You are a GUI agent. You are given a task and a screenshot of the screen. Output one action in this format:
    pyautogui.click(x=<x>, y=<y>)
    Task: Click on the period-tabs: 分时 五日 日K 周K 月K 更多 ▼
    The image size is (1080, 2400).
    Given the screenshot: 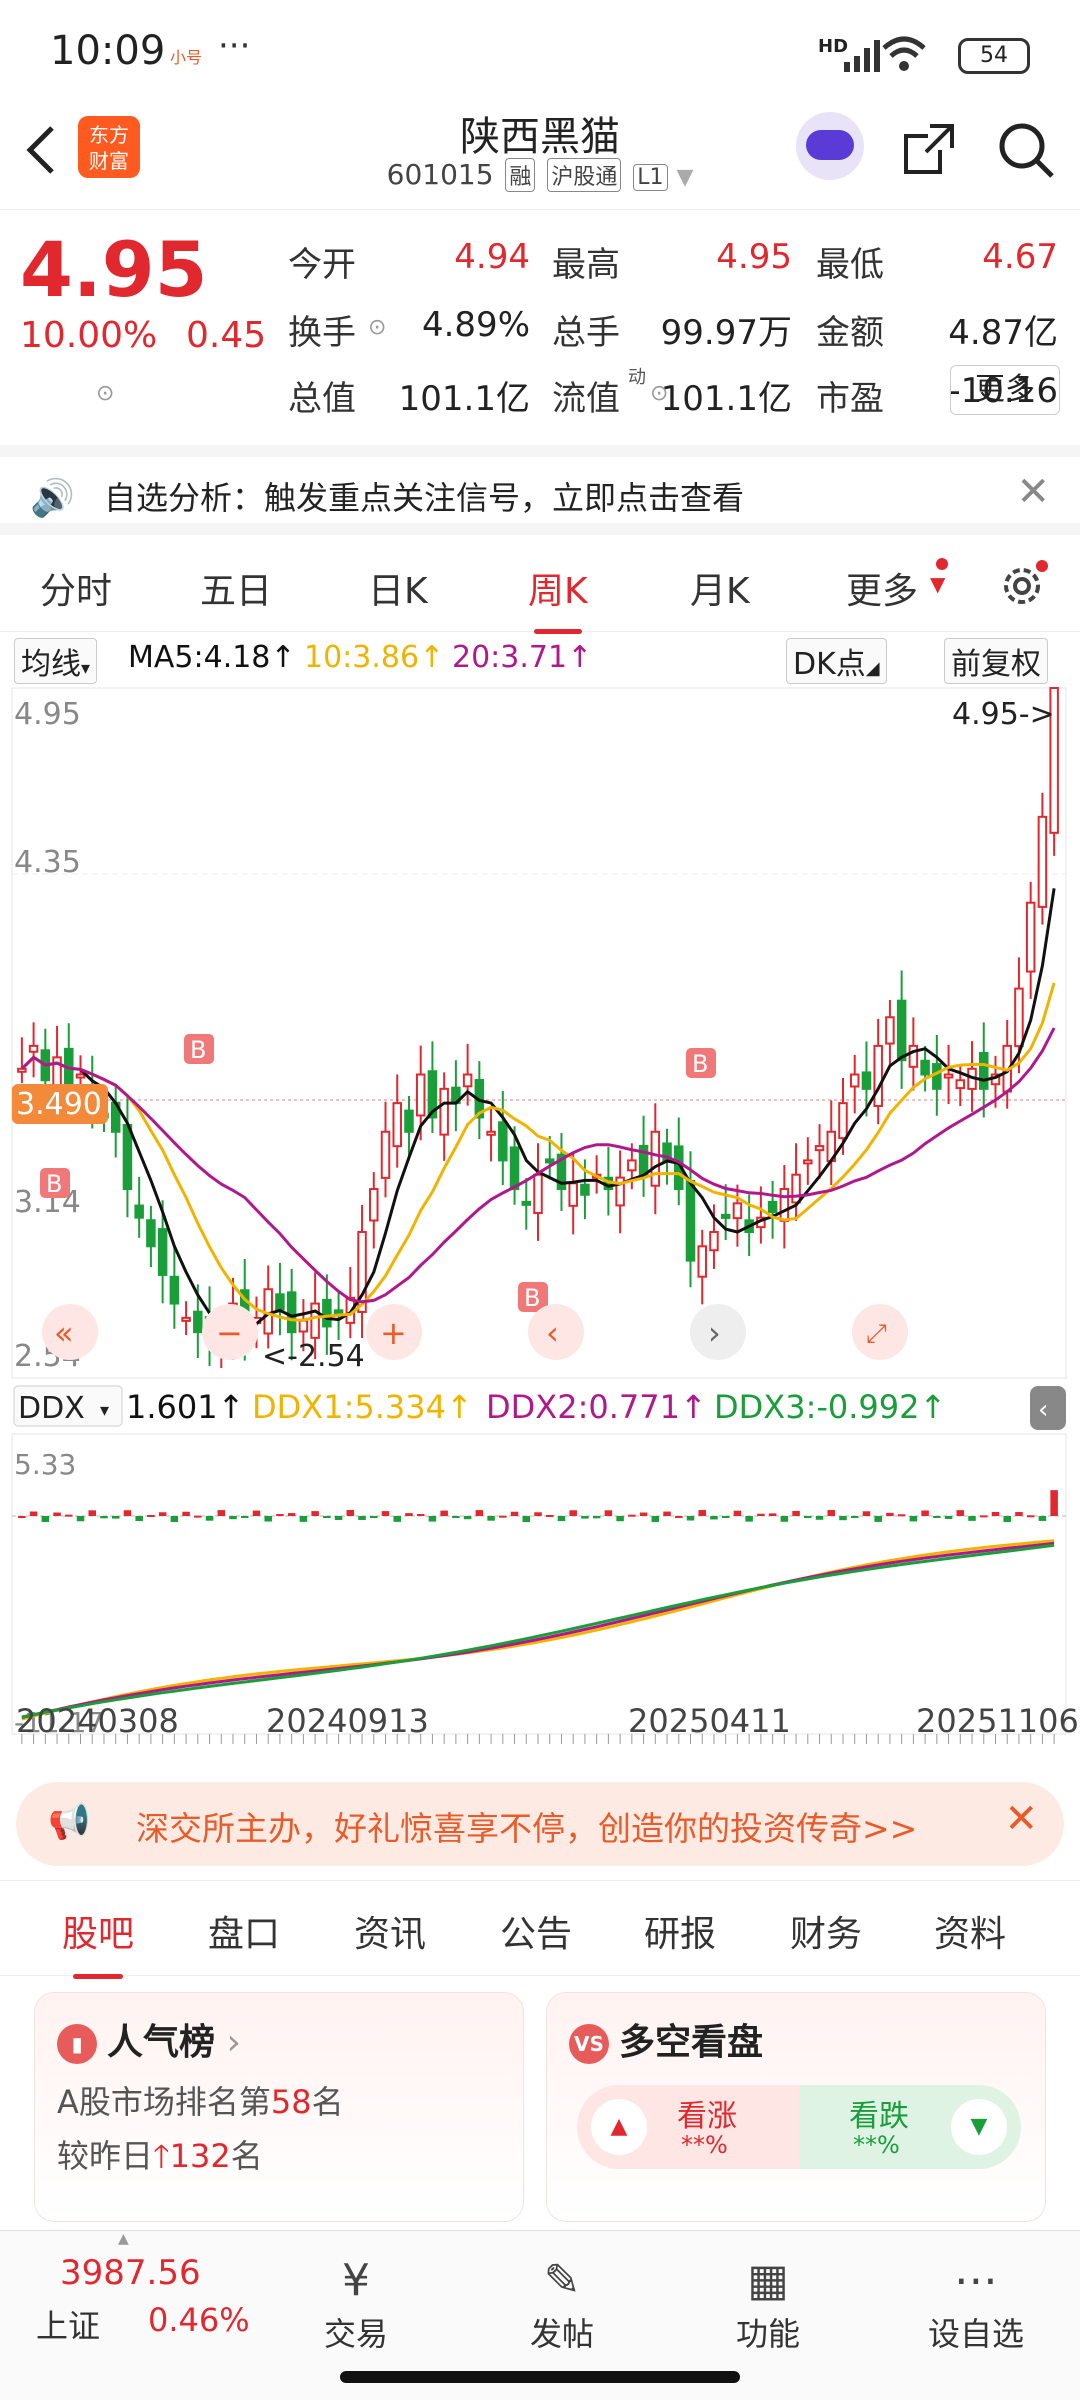 What is the action you would take?
    pyautogui.click(x=540, y=587)
    